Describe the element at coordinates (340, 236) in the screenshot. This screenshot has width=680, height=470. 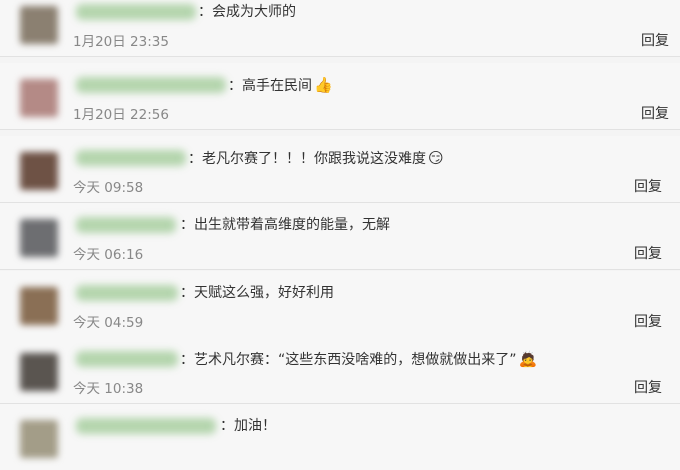
I see `comment-item: ：出生就带着高维度的能量，无解 今天 06:16 回复` at that location.